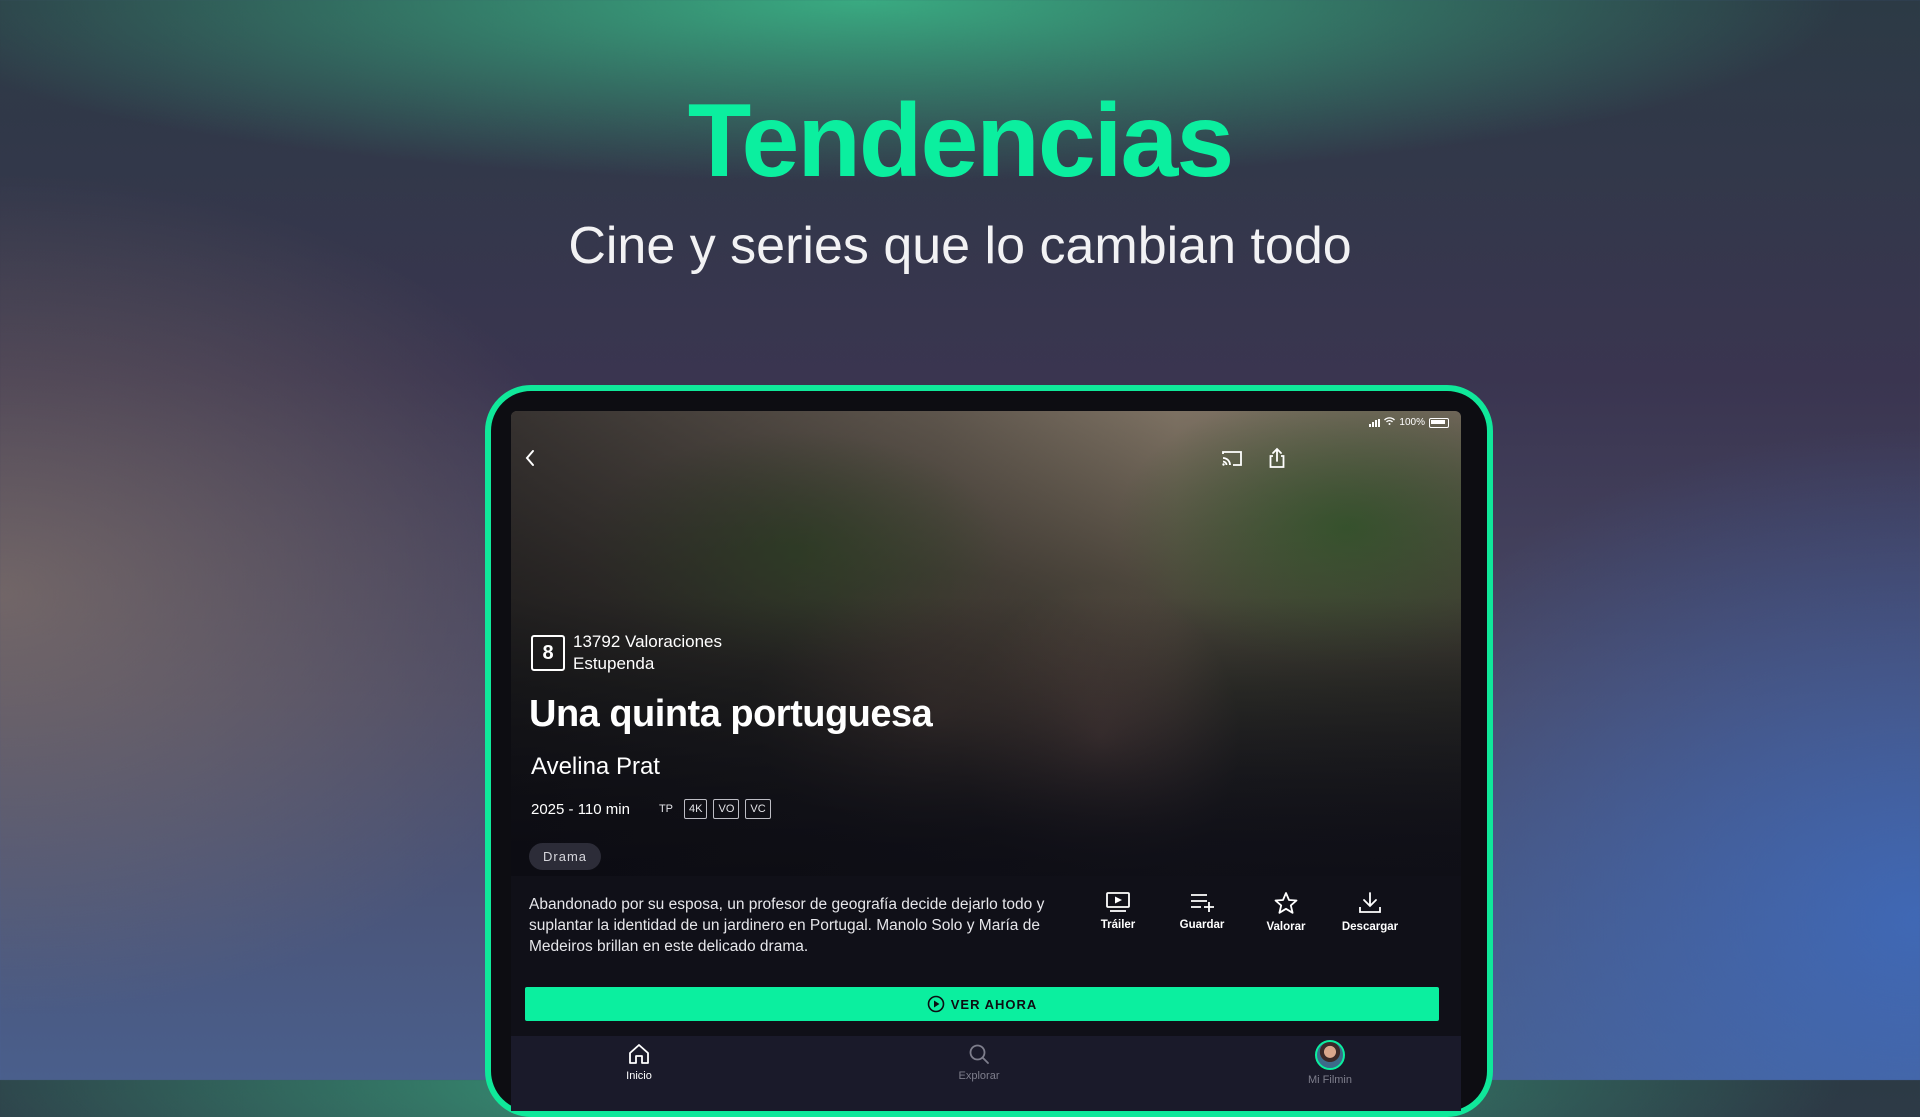 The image size is (1920, 1117). Describe the element at coordinates (651, 809) in the screenshot. I see `movie-meta: 2025 - 110 min TP 4K VO VC` at that location.